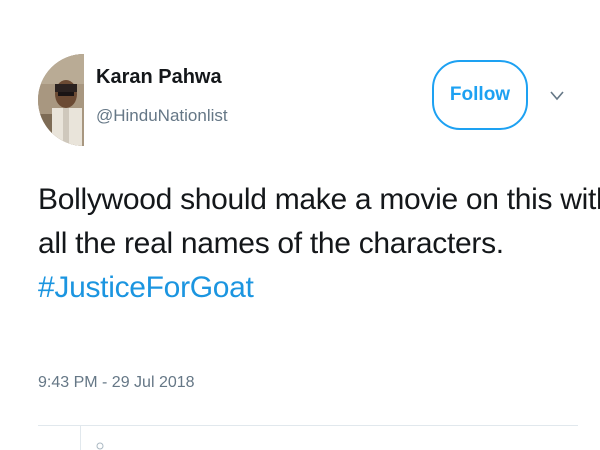 The image size is (600, 450). What do you see at coordinates (271, 243) in the screenshot?
I see `tweet-text-line: all the real names of the characters.` at bounding box center [271, 243].